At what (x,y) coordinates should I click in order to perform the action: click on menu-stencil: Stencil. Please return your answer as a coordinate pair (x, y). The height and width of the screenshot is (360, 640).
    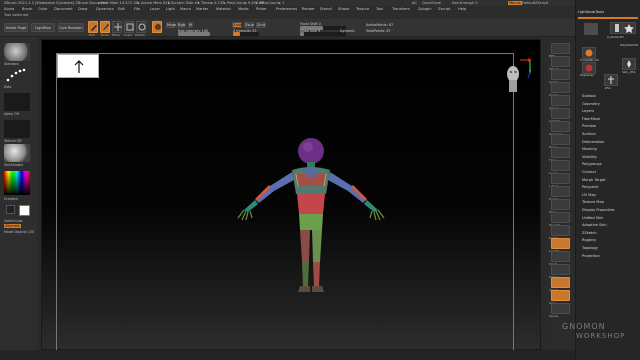
    Looking at the image, I should click on (326, 9).